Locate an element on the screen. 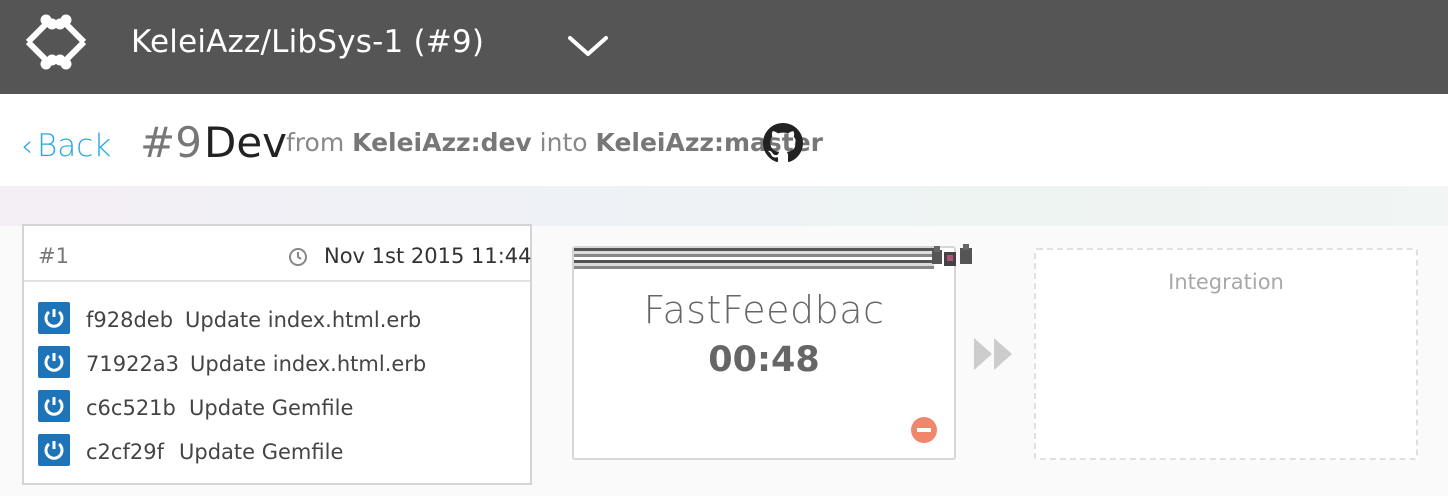 Image resolution: width=1448 pixels, height=496 pixels. into-word: into is located at coordinates (563, 142).